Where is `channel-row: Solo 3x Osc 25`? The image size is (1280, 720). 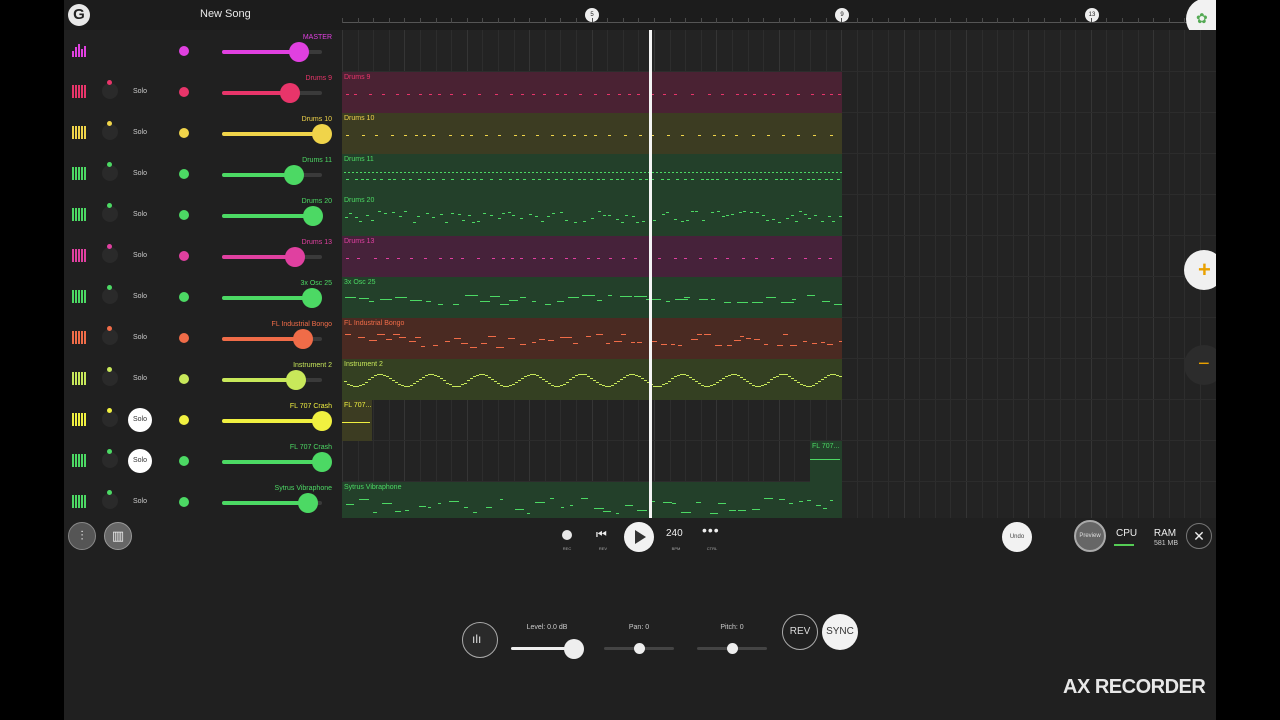
channel-row: Solo 3x Osc 25 is located at coordinates (203, 296).